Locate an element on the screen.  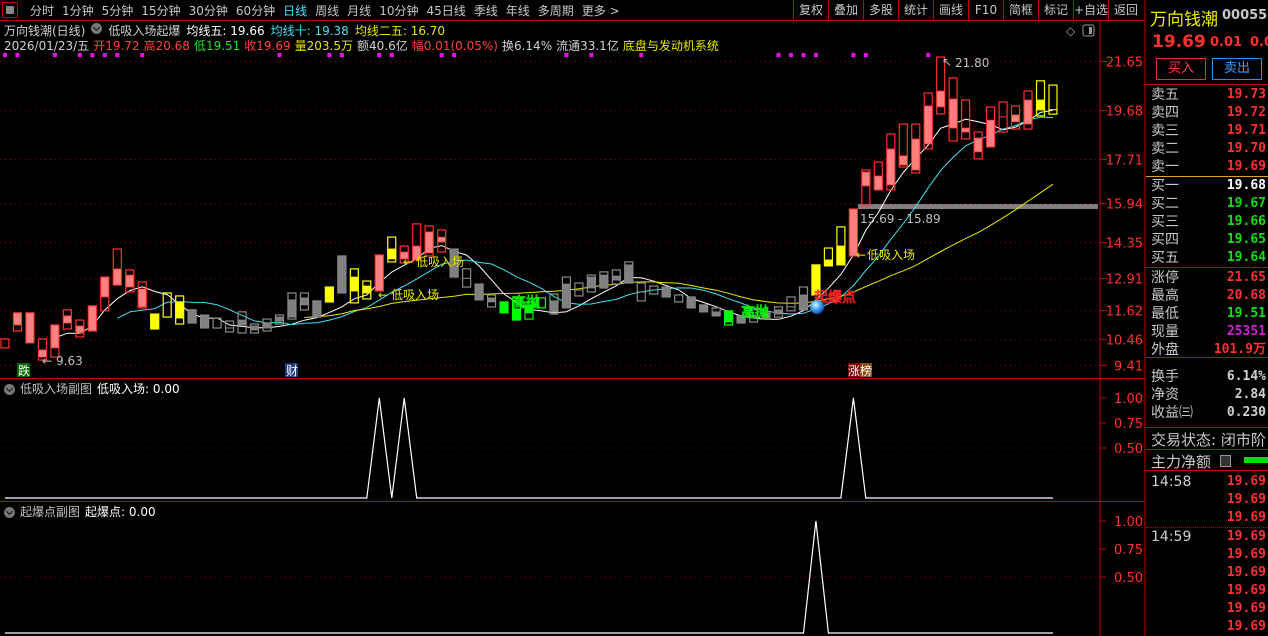
ask-row: 卖一 19.69 is located at coordinates (1208, 167).